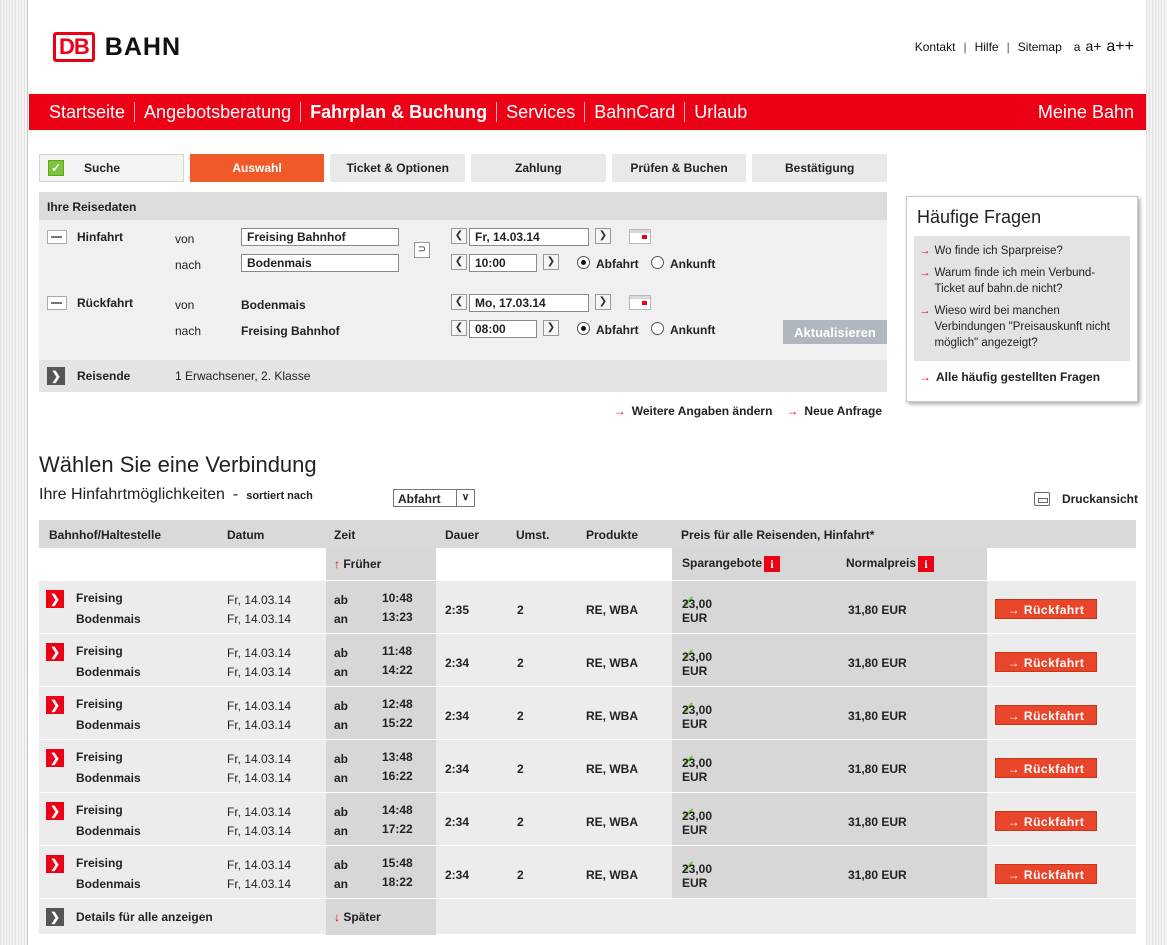  I want to click on expand-reisende-icon: ❯, so click(56, 376).